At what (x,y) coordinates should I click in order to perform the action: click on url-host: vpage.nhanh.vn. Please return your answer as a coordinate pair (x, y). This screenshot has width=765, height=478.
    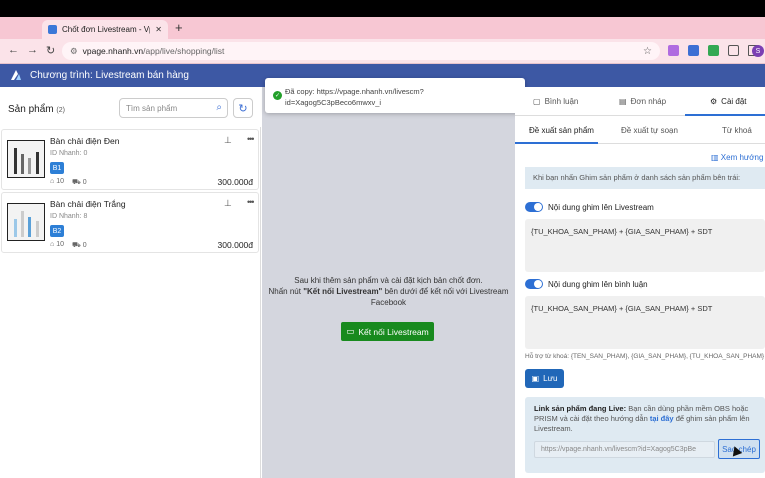
    Looking at the image, I should click on (113, 51).